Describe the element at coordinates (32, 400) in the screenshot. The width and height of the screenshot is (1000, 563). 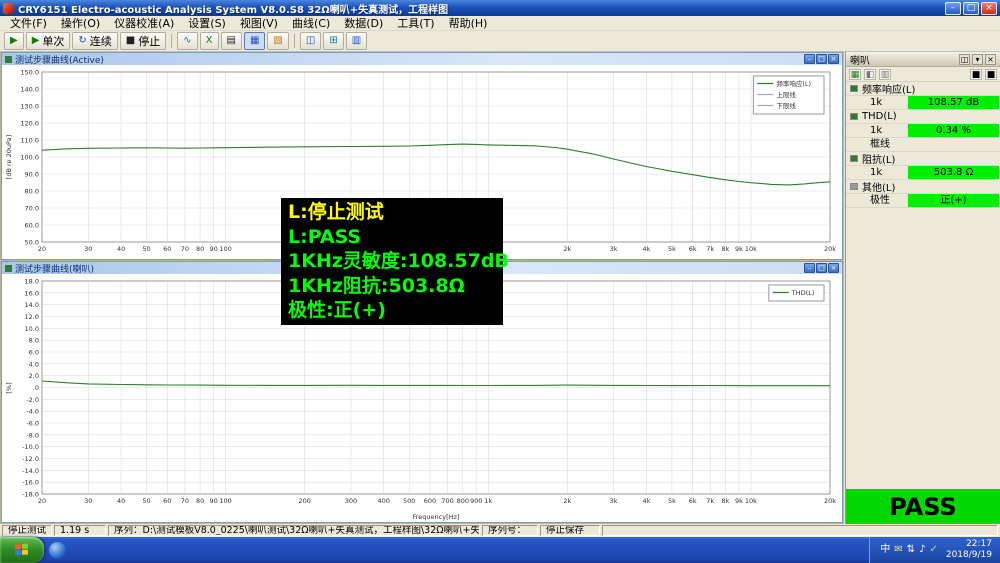
I see `svg-text: -2.0` at that location.